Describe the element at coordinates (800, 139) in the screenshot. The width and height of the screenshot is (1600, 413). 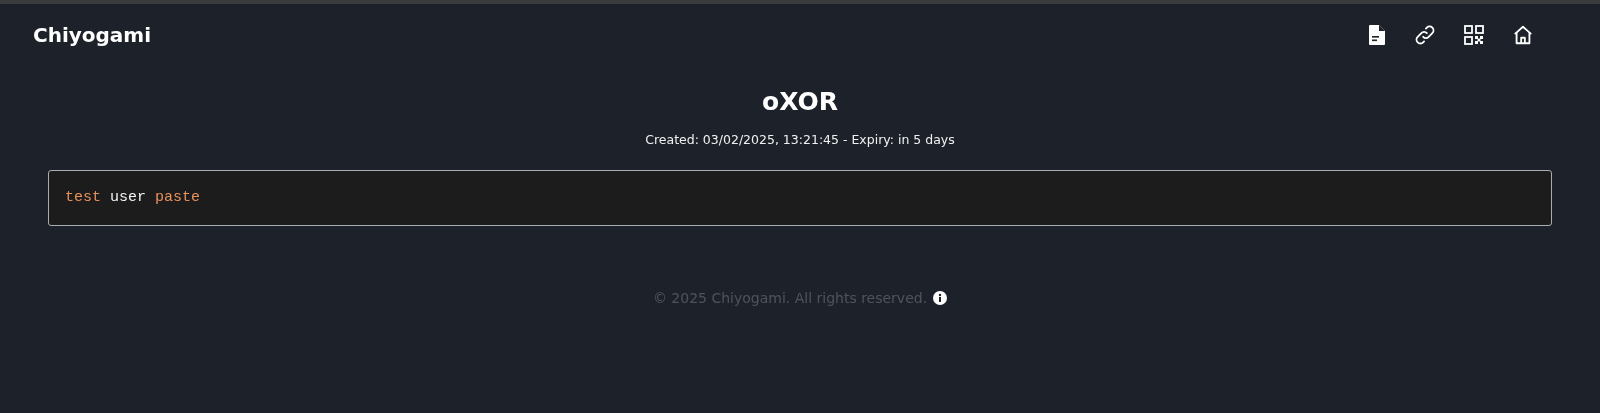
I see `paste-meta: Created: 03/02/2025, 13:21:45 - Expiry: in 5 days` at that location.